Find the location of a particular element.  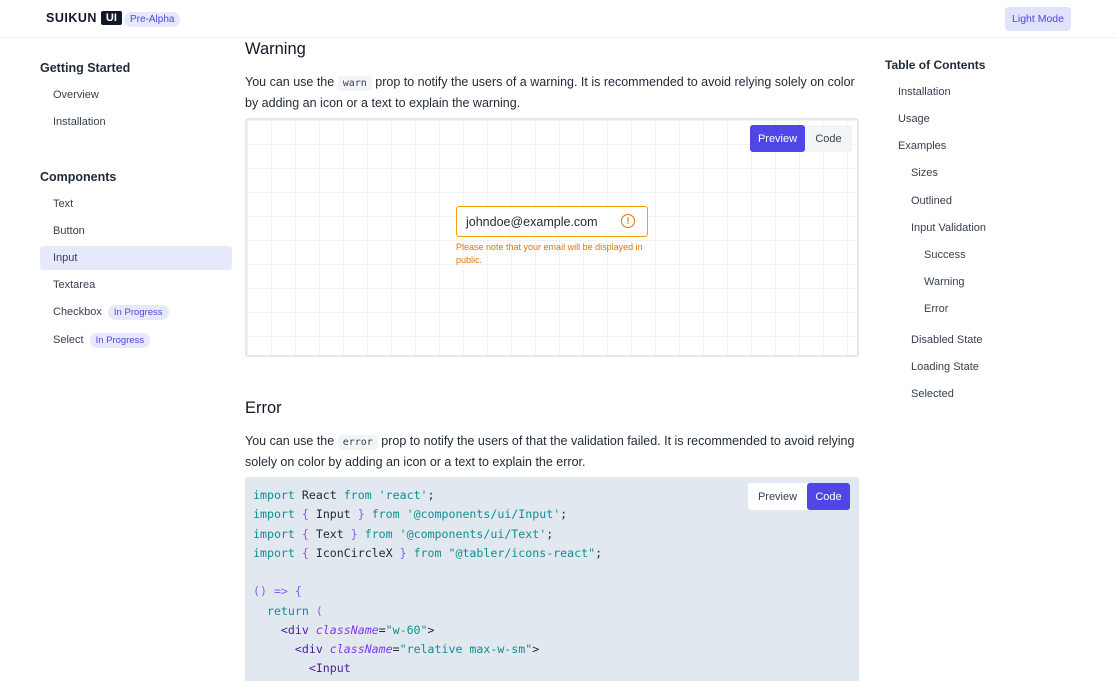

sidebar-item-input: Input is located at coordinates (136, 258).